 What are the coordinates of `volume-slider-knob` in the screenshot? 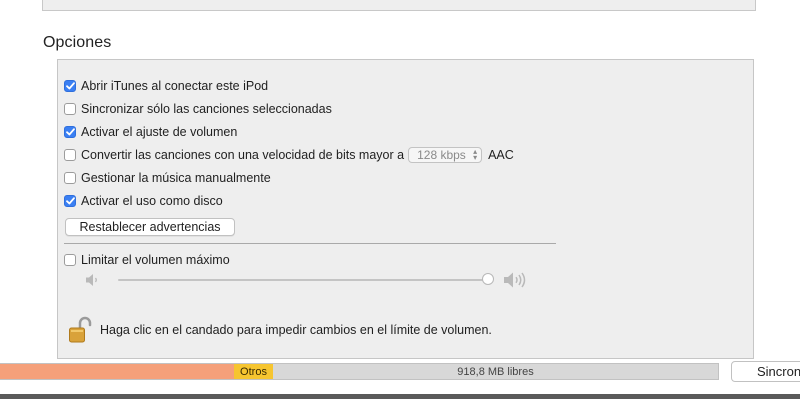 It's located at (488, 279).